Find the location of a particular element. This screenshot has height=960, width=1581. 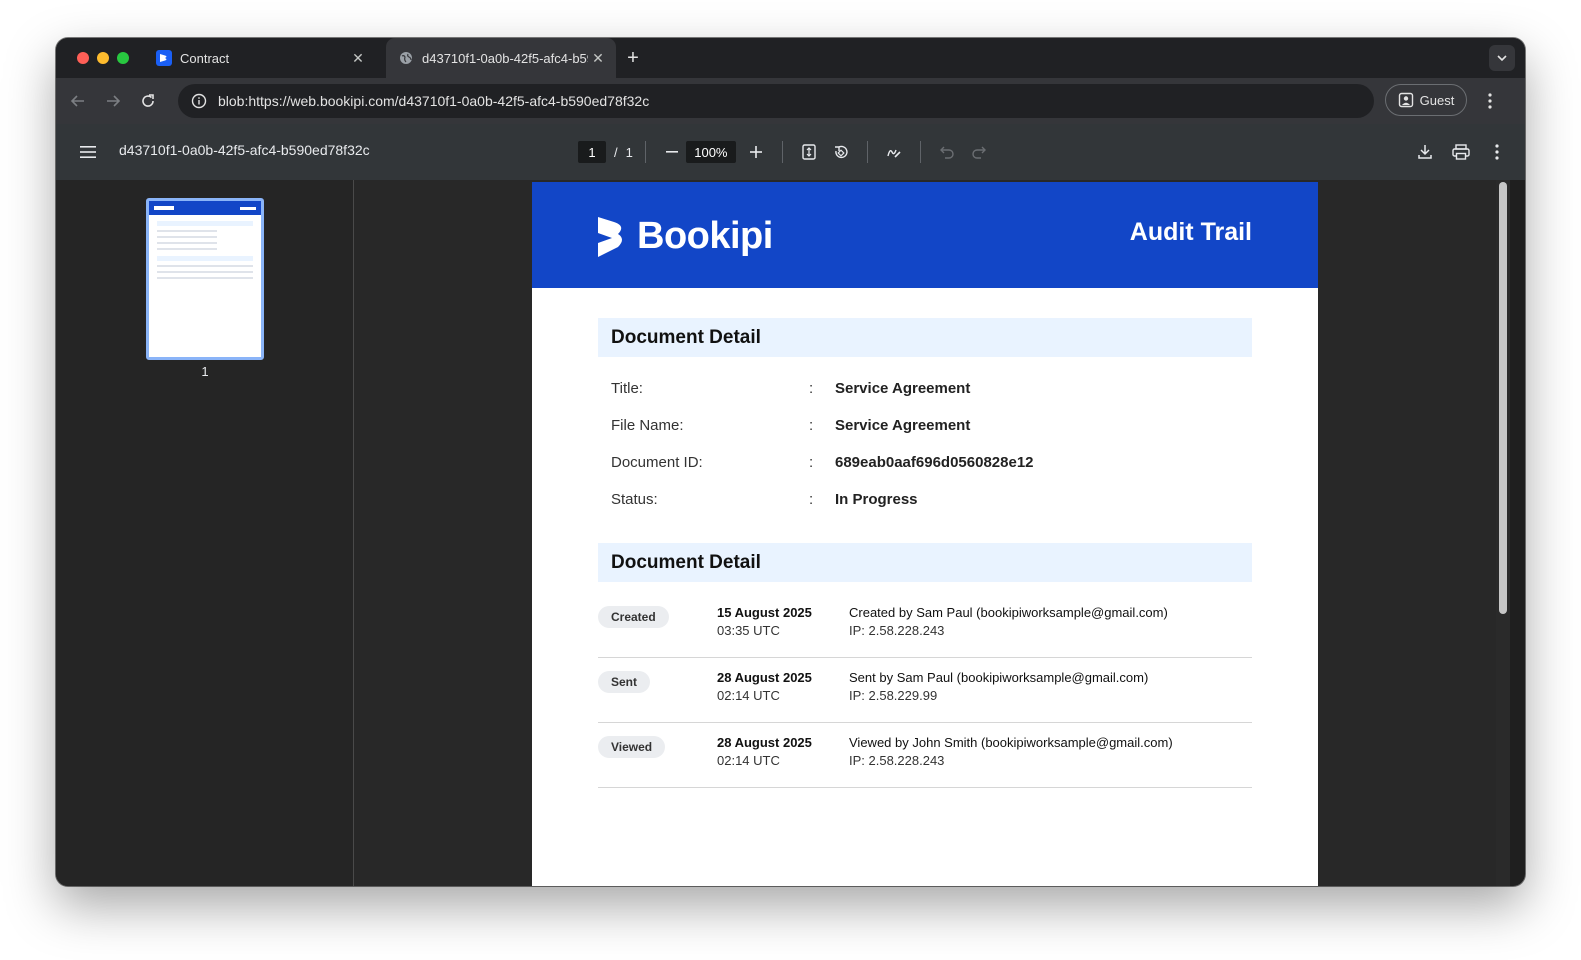

zoom-input: 100% is located at coordinates (710, 152).